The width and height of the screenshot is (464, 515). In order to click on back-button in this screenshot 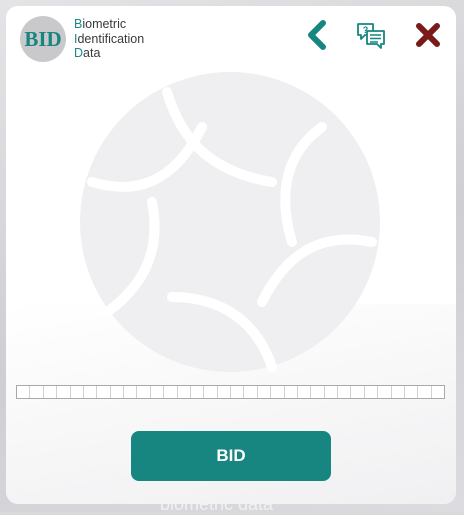, I will do `click(318, 37)`.